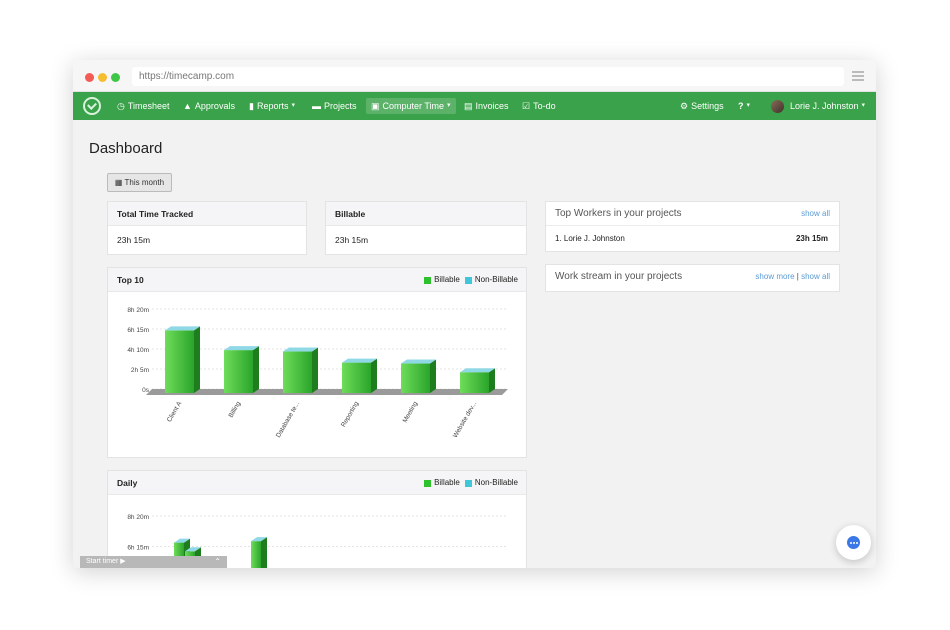 The height and width of the screenshot is (630, 950). Describe the element at coordinates (102, 77) in the screenshot. I see `minimize-window-icon` at that location.